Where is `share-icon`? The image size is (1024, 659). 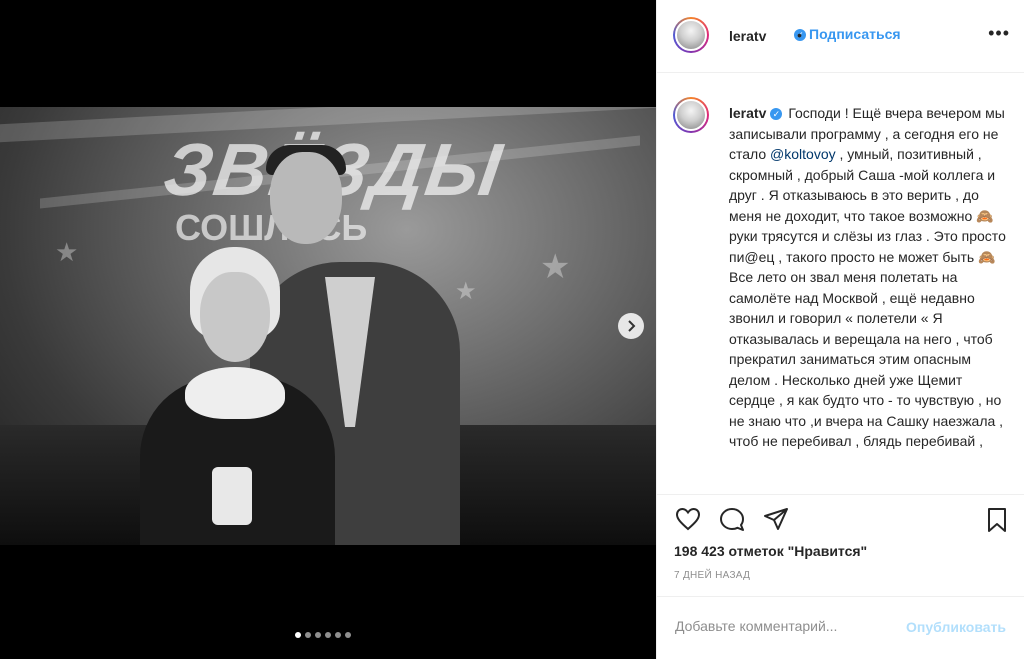
share-icon is located at coordinates (776, 519).